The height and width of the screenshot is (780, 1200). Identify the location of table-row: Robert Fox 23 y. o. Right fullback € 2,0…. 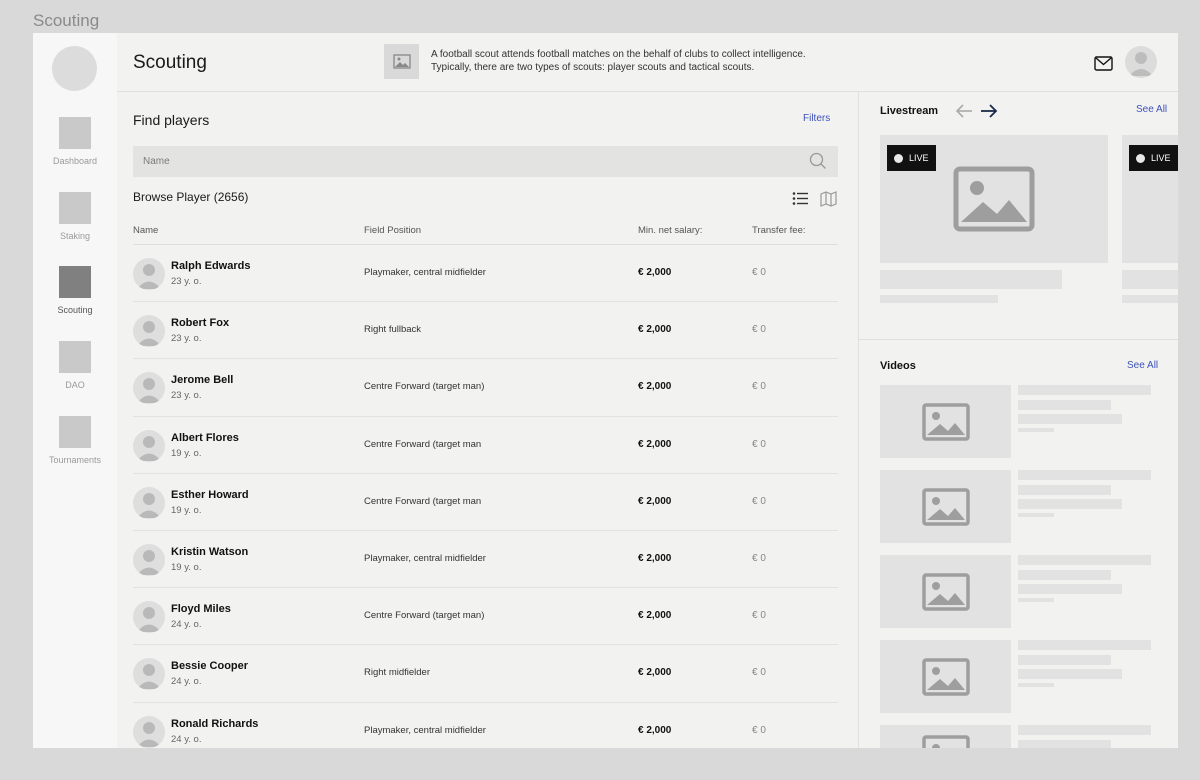
(485, 331).